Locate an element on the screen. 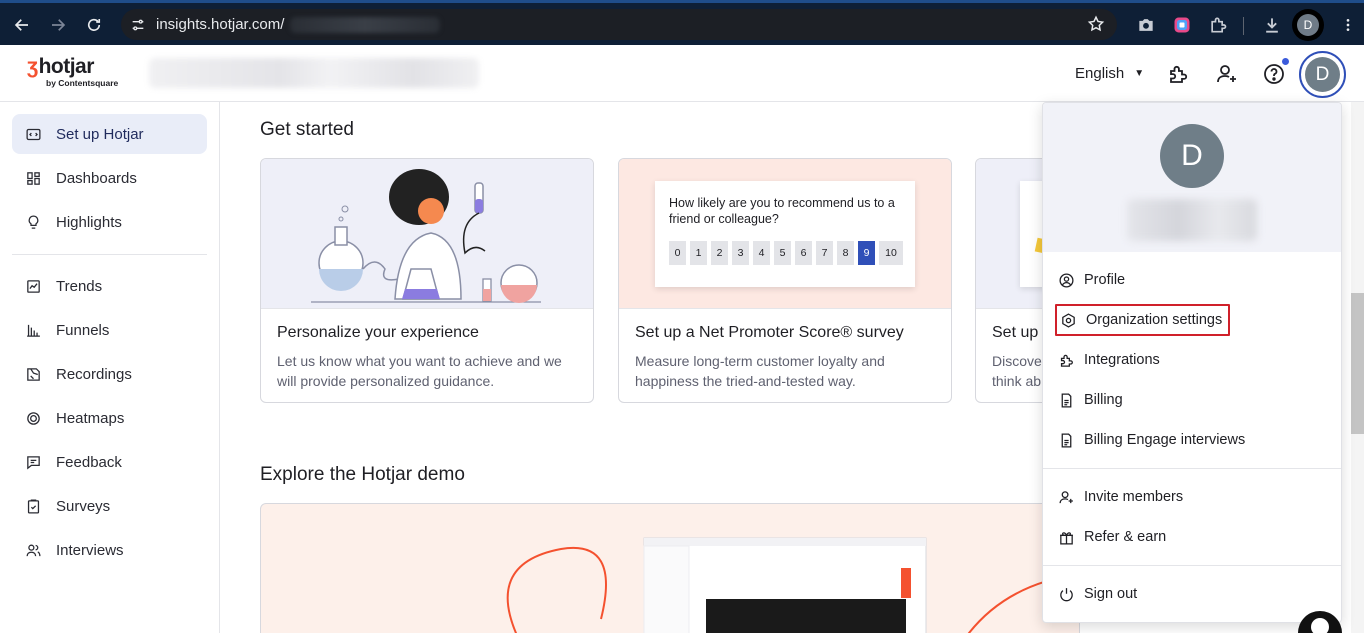  language-selector: English ▼ is located at coordinates (1109, 73).